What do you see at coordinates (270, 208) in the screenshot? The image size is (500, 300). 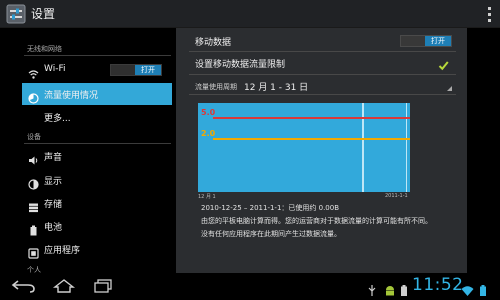 I see `usage-summary: 2010-12-25 – 2011-1-1：已使用约 0.00B` at bounding box center [270, 208].